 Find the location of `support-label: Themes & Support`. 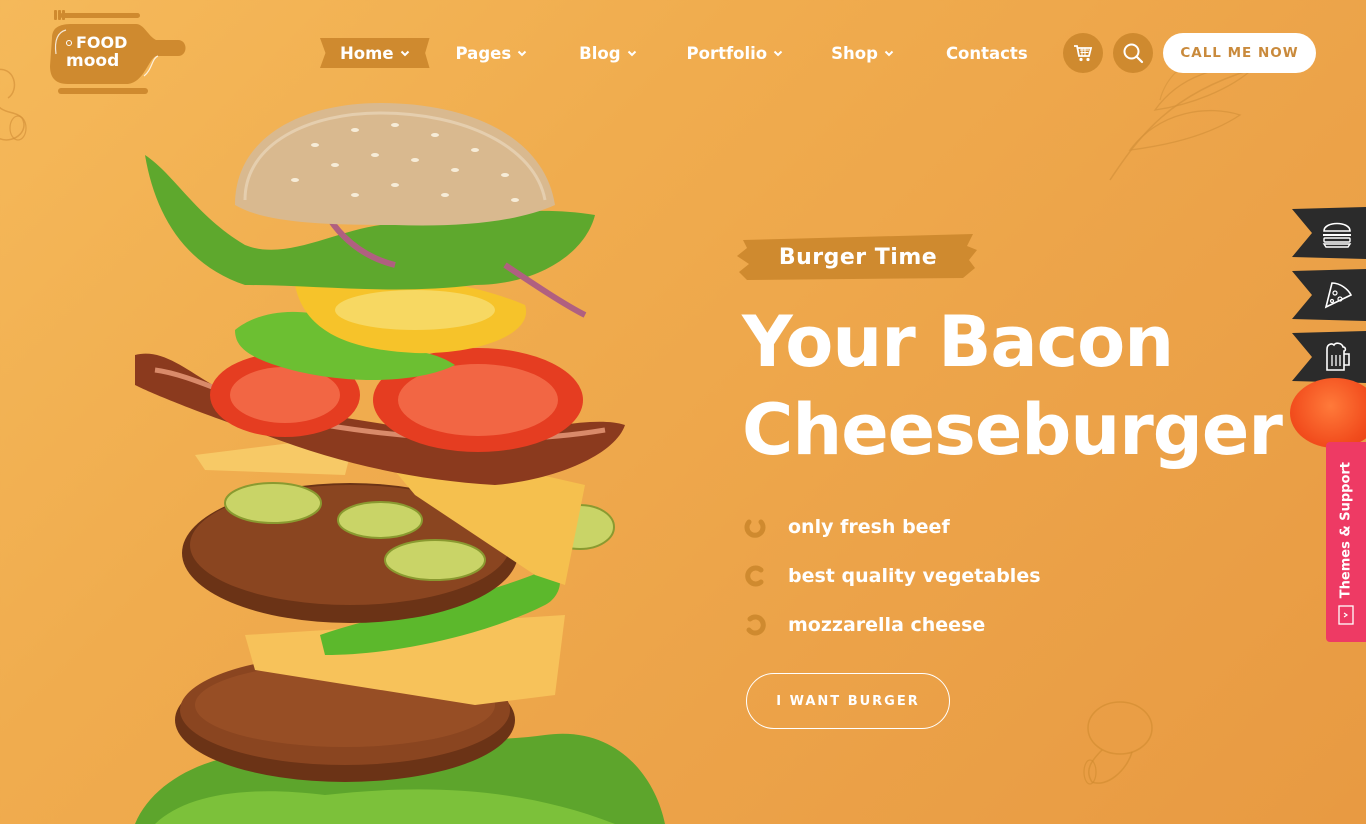

support-label: Themes & Support is located at coordinates (1346, 530).